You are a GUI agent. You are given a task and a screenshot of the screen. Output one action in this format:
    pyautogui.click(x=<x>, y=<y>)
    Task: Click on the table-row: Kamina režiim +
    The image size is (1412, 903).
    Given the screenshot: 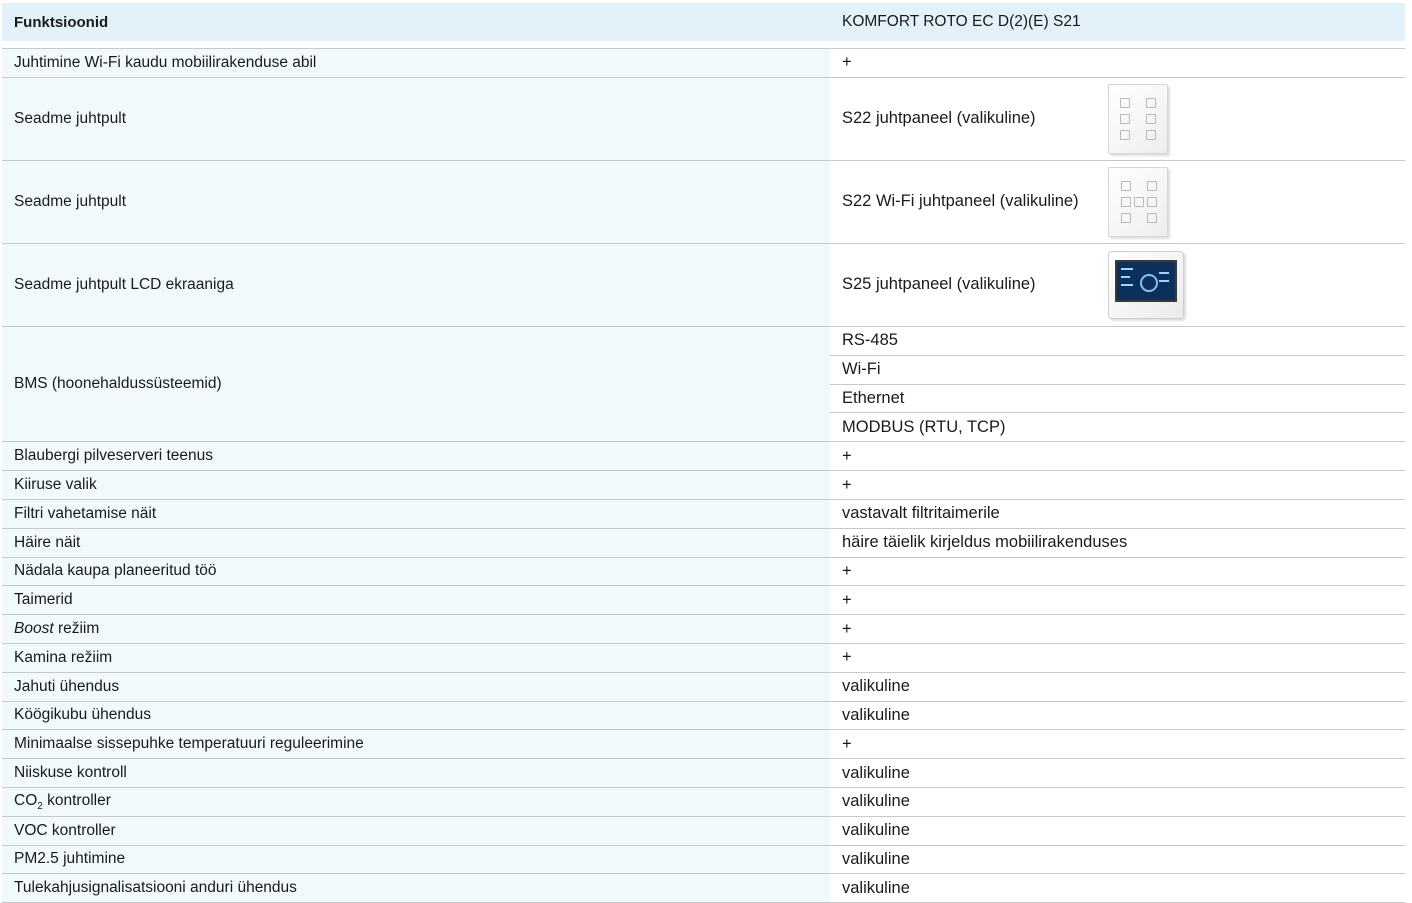 What is the action you would take?
    pyautogui.click(x=703, y=658)
    